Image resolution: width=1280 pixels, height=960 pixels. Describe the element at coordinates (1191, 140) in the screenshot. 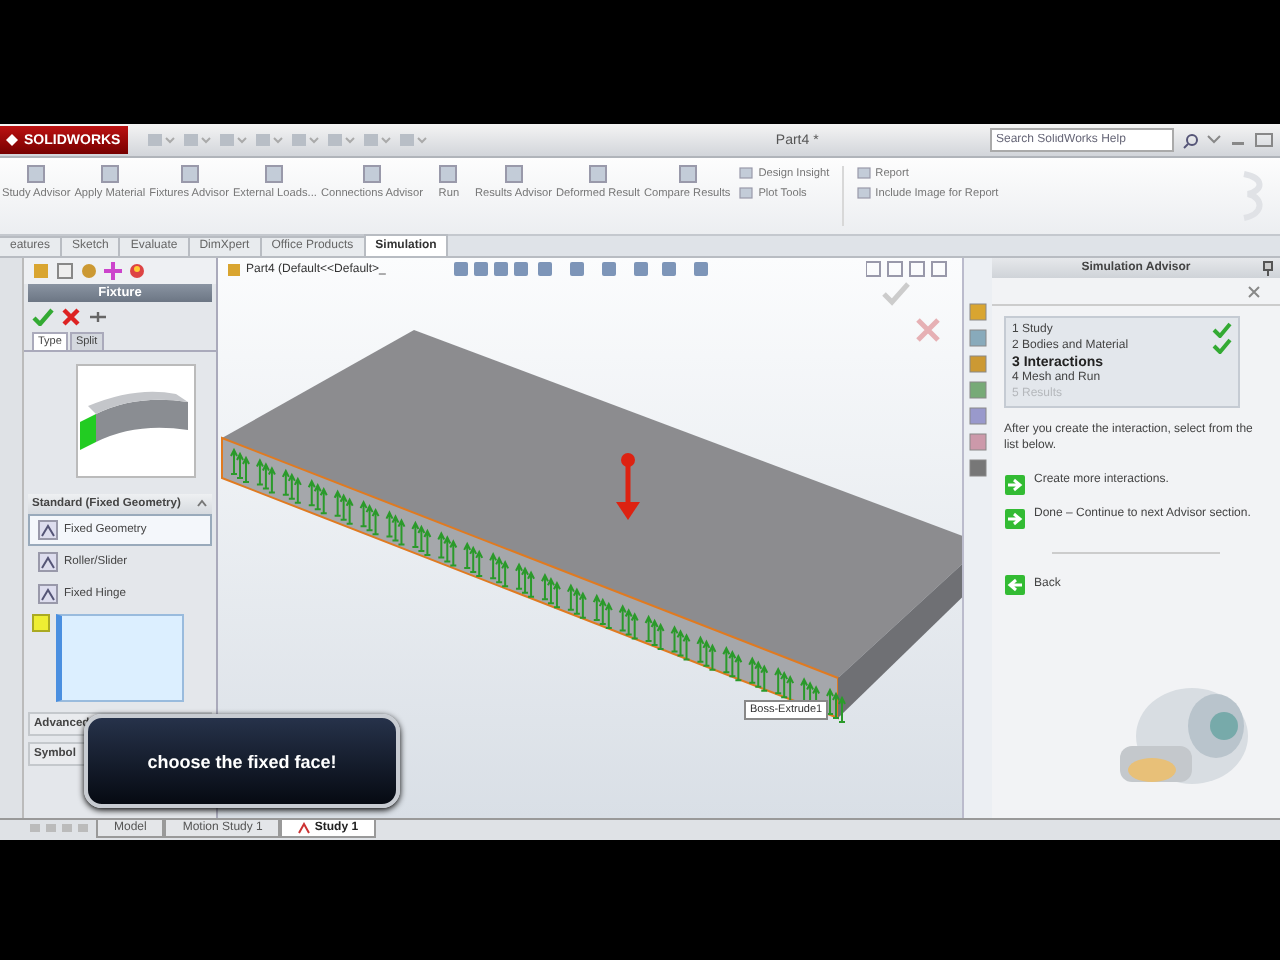

I see `search-icon` at that location.